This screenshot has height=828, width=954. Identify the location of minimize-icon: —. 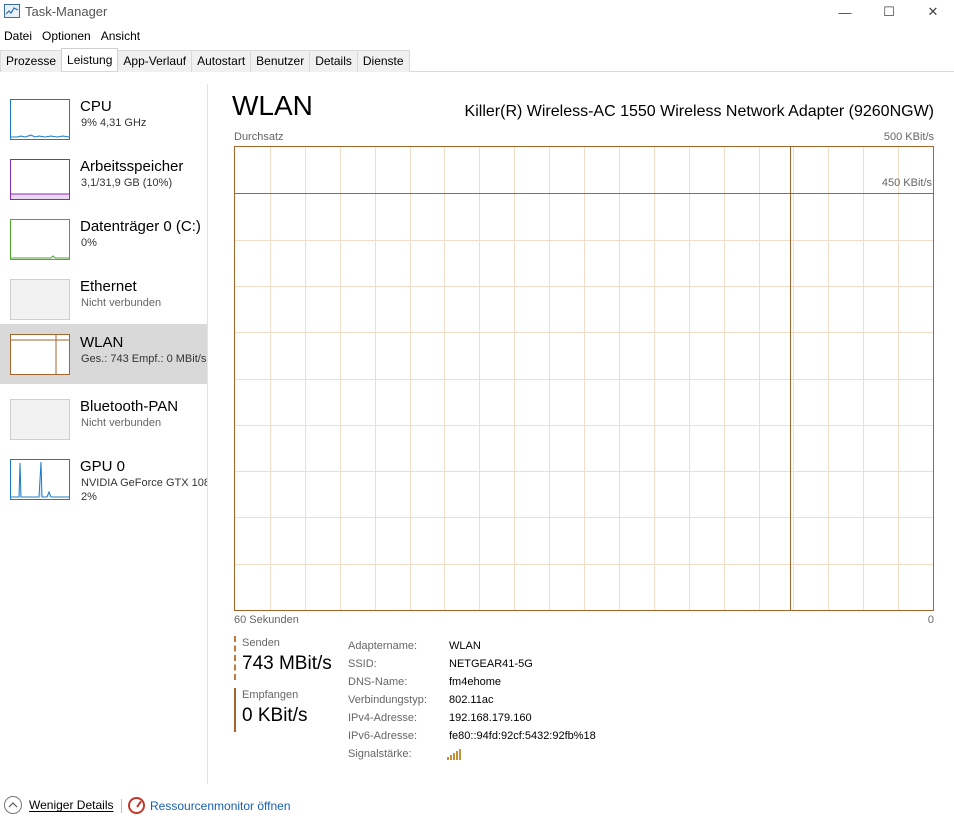
(845, 12).